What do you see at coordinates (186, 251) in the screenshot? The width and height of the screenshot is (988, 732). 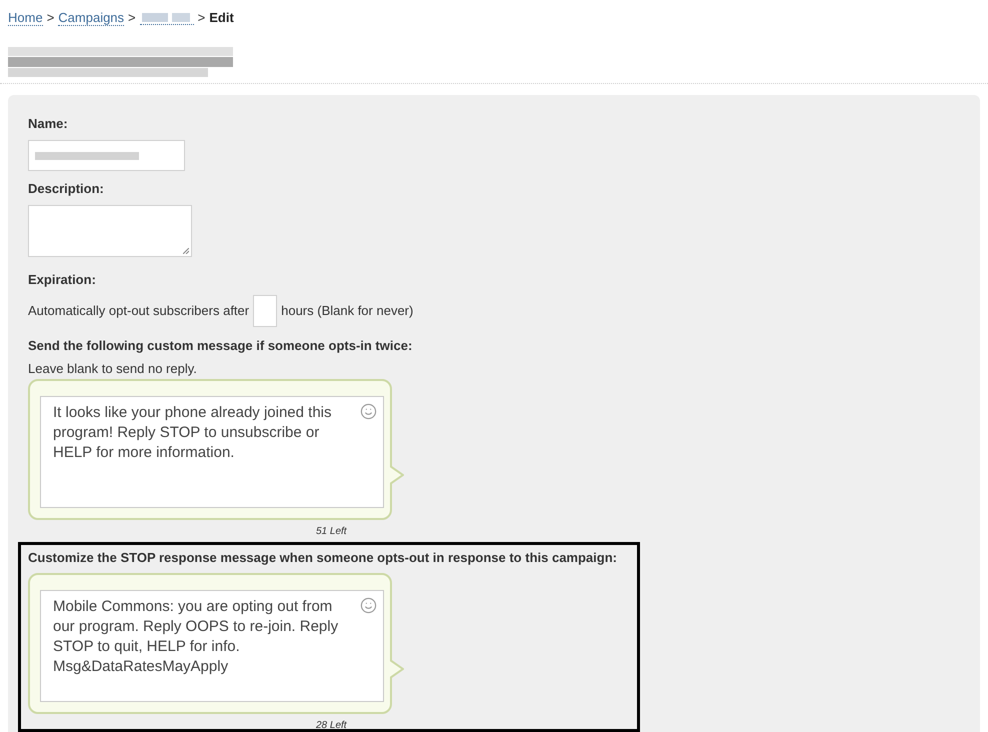 I see `resize-handle-icon` at bounding box center [186, 251].